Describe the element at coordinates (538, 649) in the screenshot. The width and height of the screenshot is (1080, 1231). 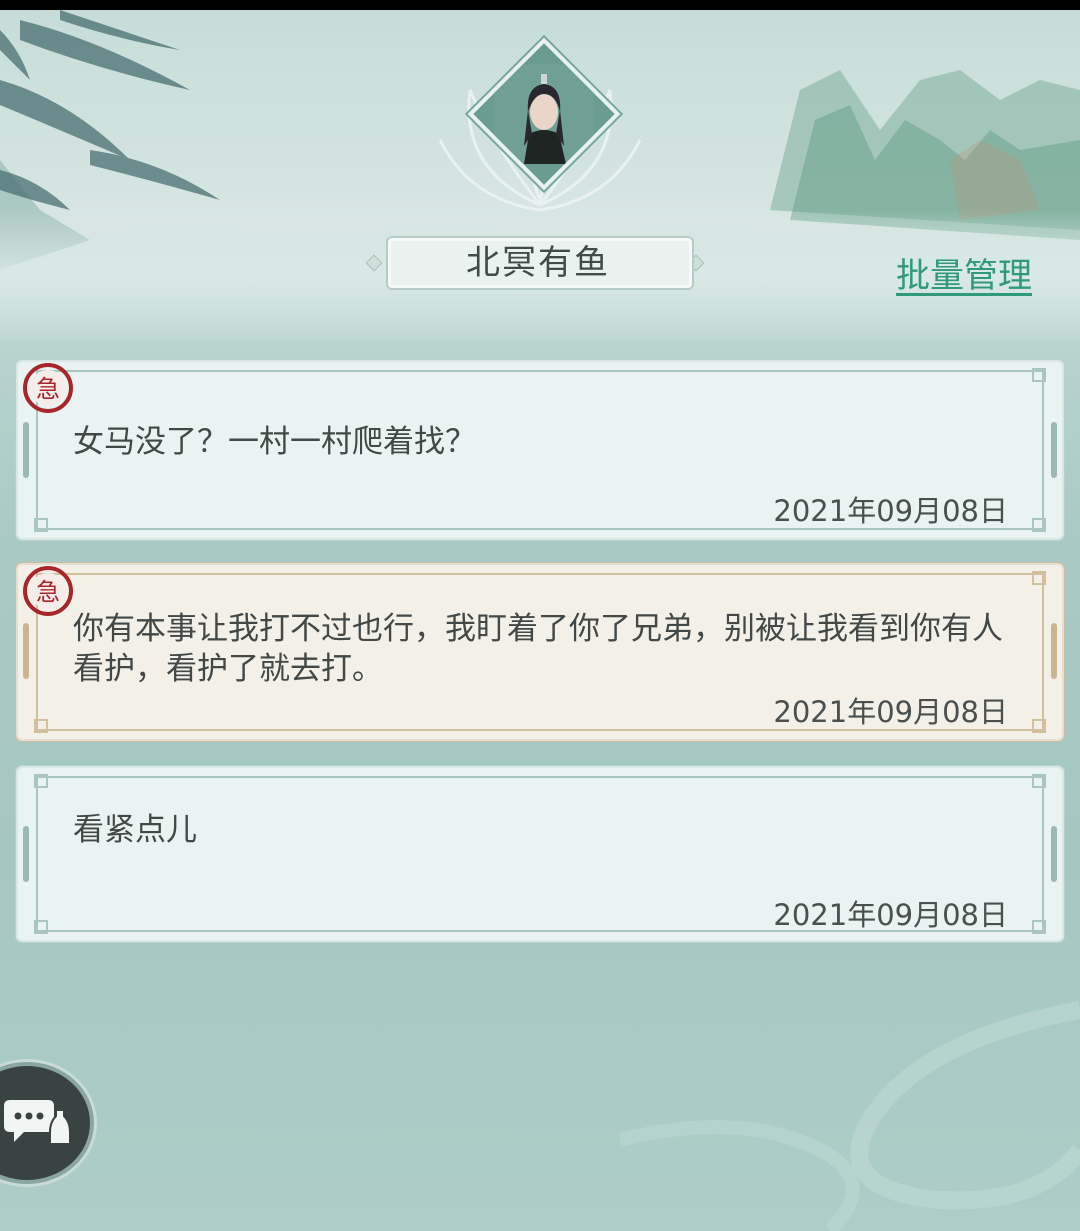
I see `message-text: 你有本事让我打不过也行，我盯着了你了兄弟，别被让我看到你有人看护，看护了就去打。` at that location.